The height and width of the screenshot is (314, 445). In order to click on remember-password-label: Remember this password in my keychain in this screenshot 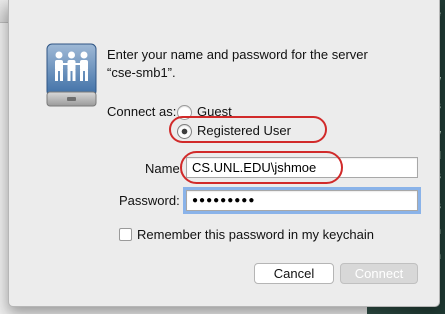, I will do `click(255, 234)`.